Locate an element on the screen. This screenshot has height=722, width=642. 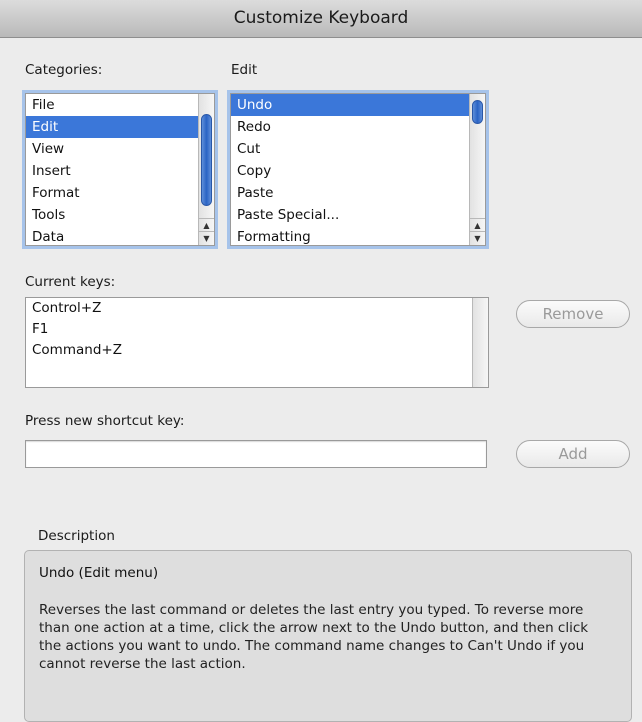
category-item-view: View is located at coordinates (120, 149).